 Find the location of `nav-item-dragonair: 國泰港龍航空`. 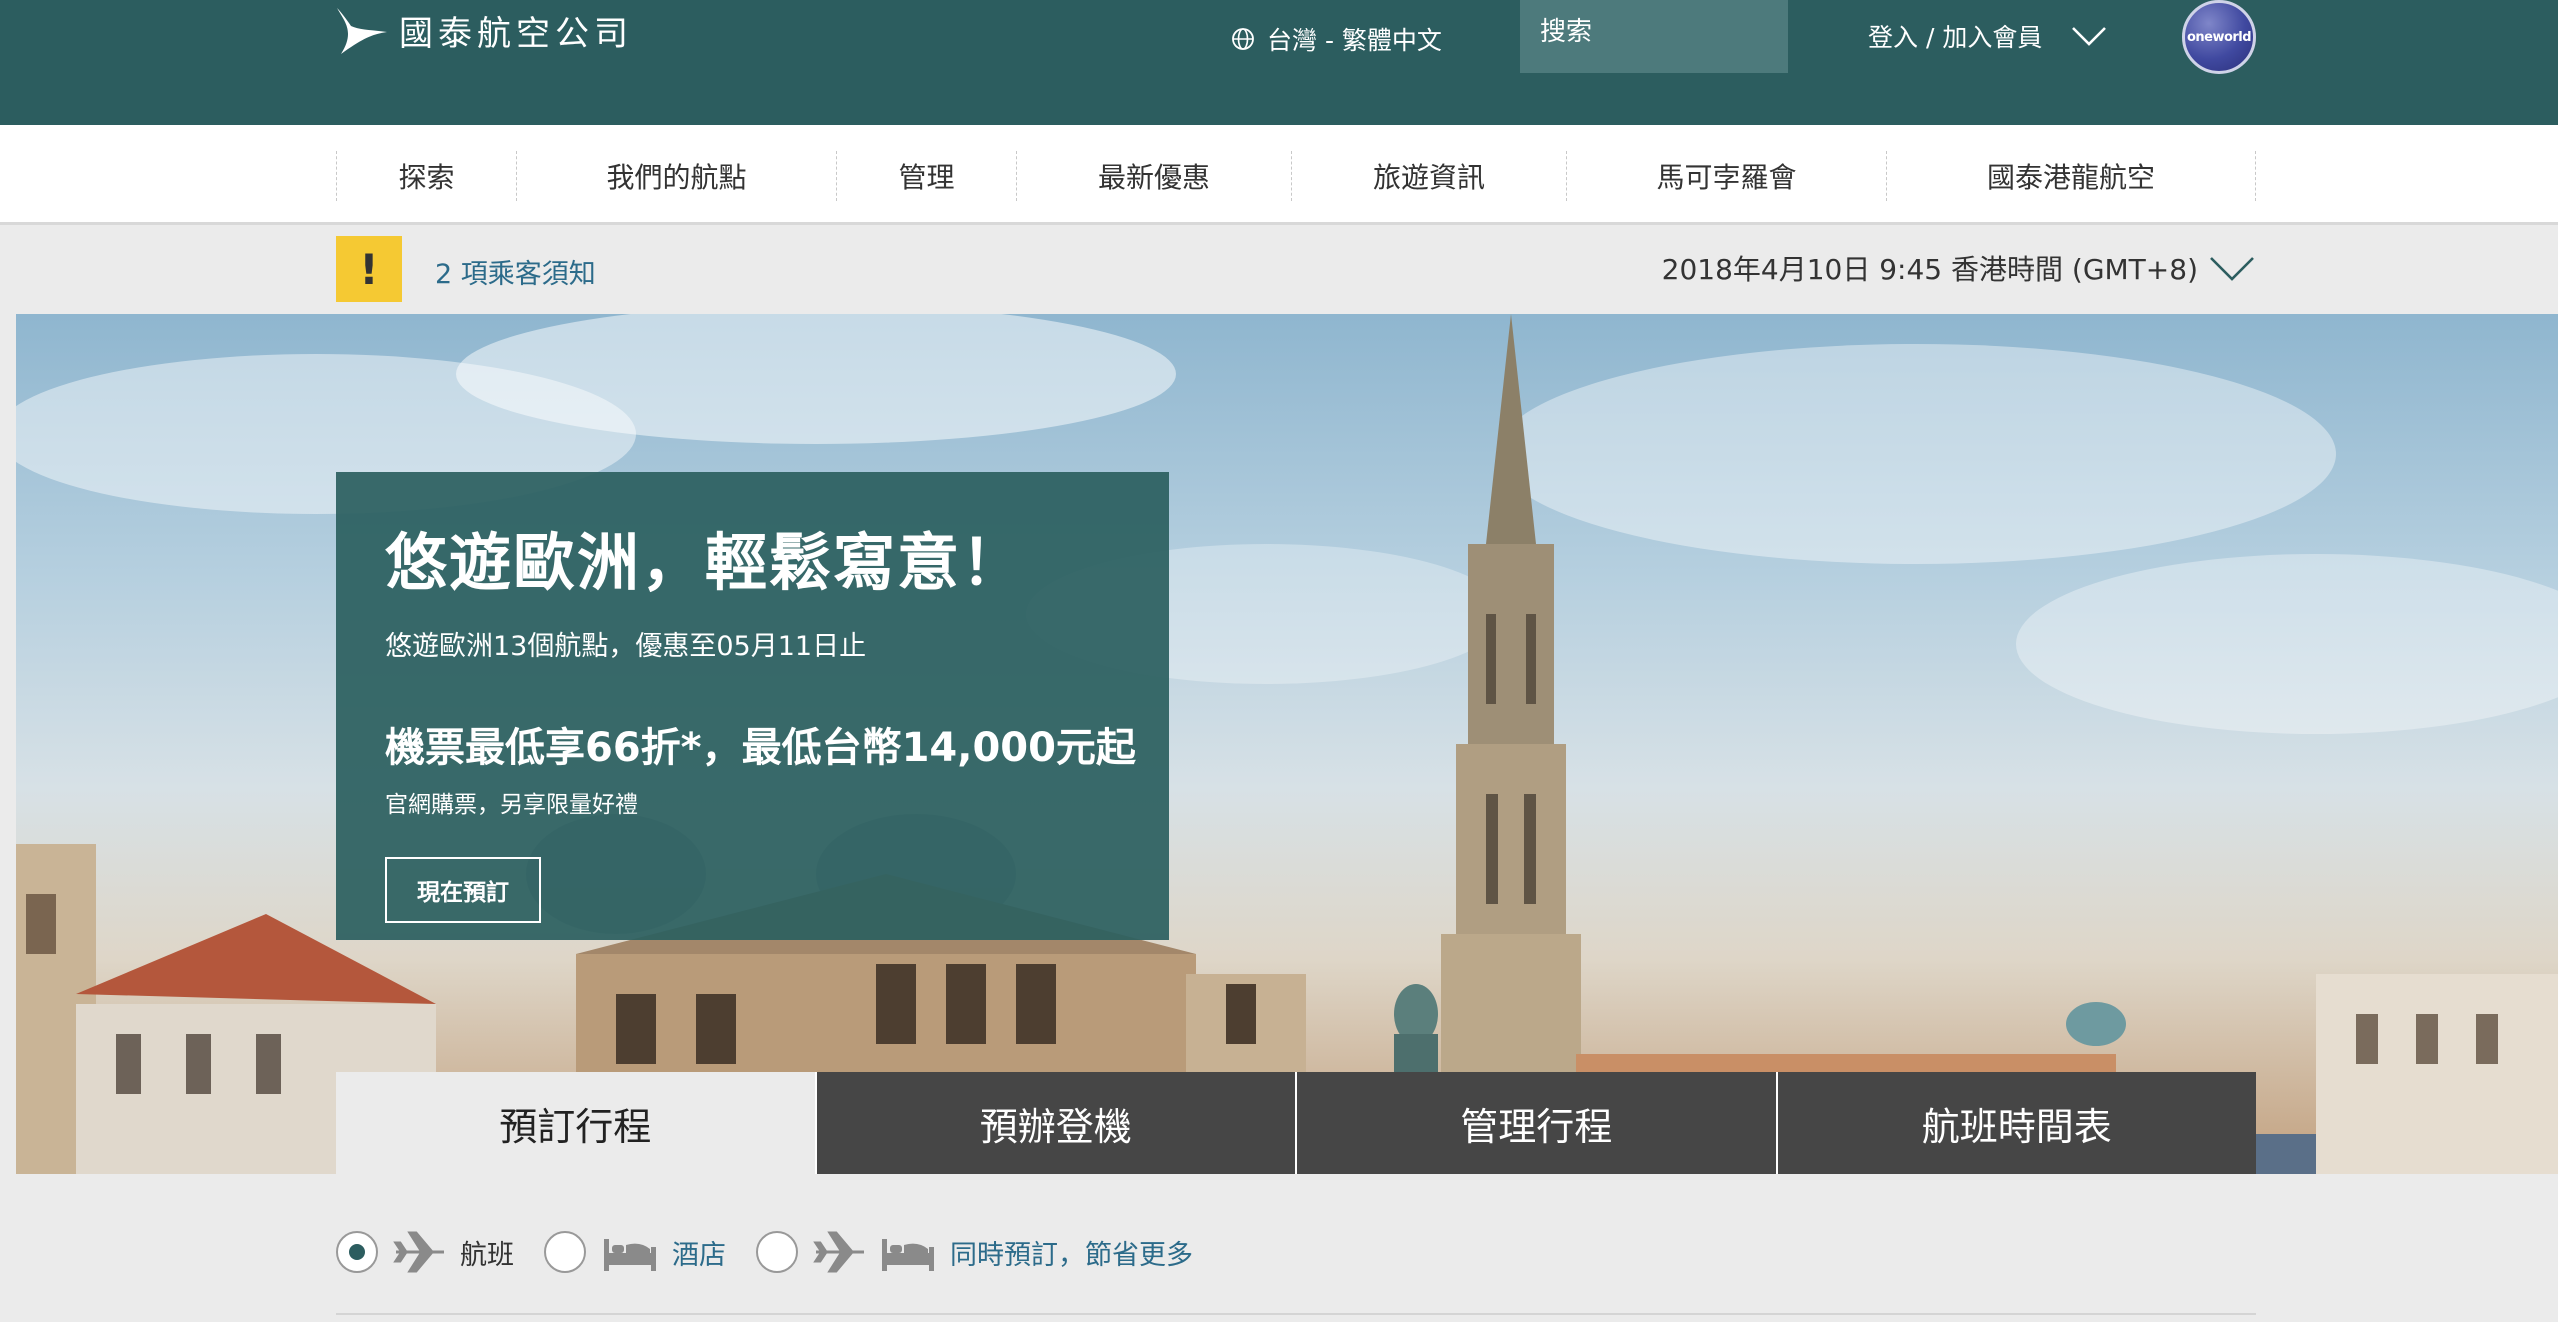

nav-item-dragonair: 國泰港龍航空 is located at coordinates (2071, 176).